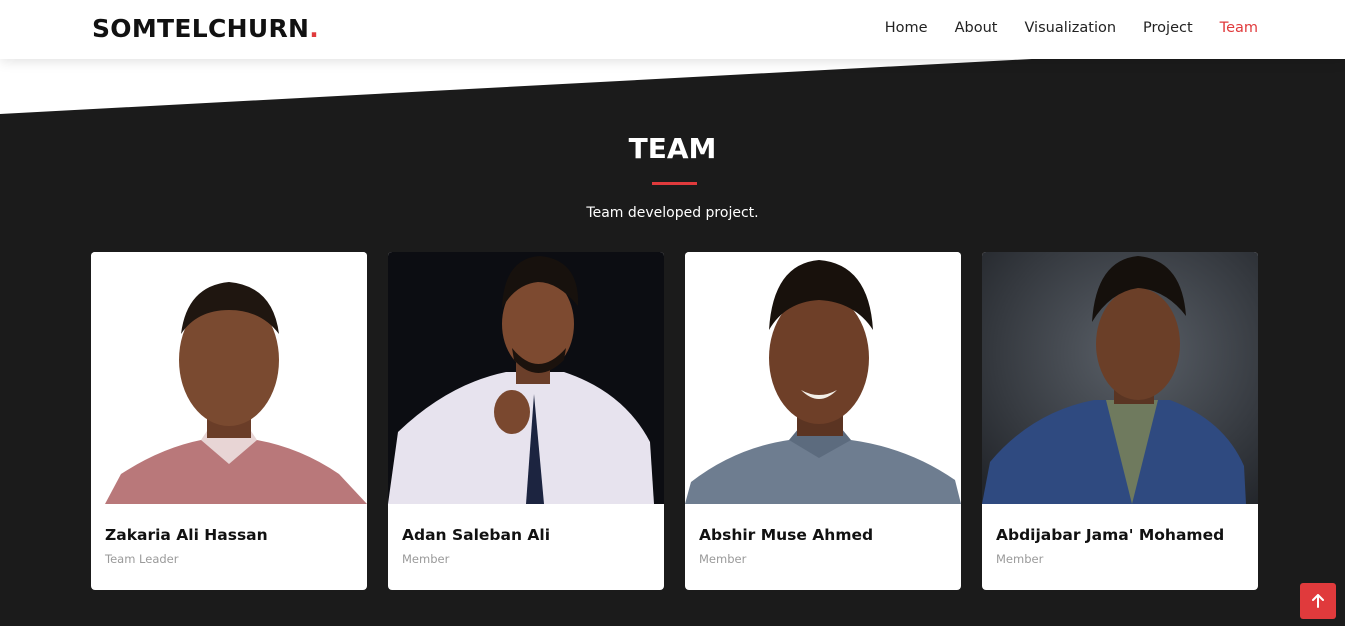 The width and height of the screenshot is (1345, 626). I want to click on section-title: TEAM, so click(672, 148).